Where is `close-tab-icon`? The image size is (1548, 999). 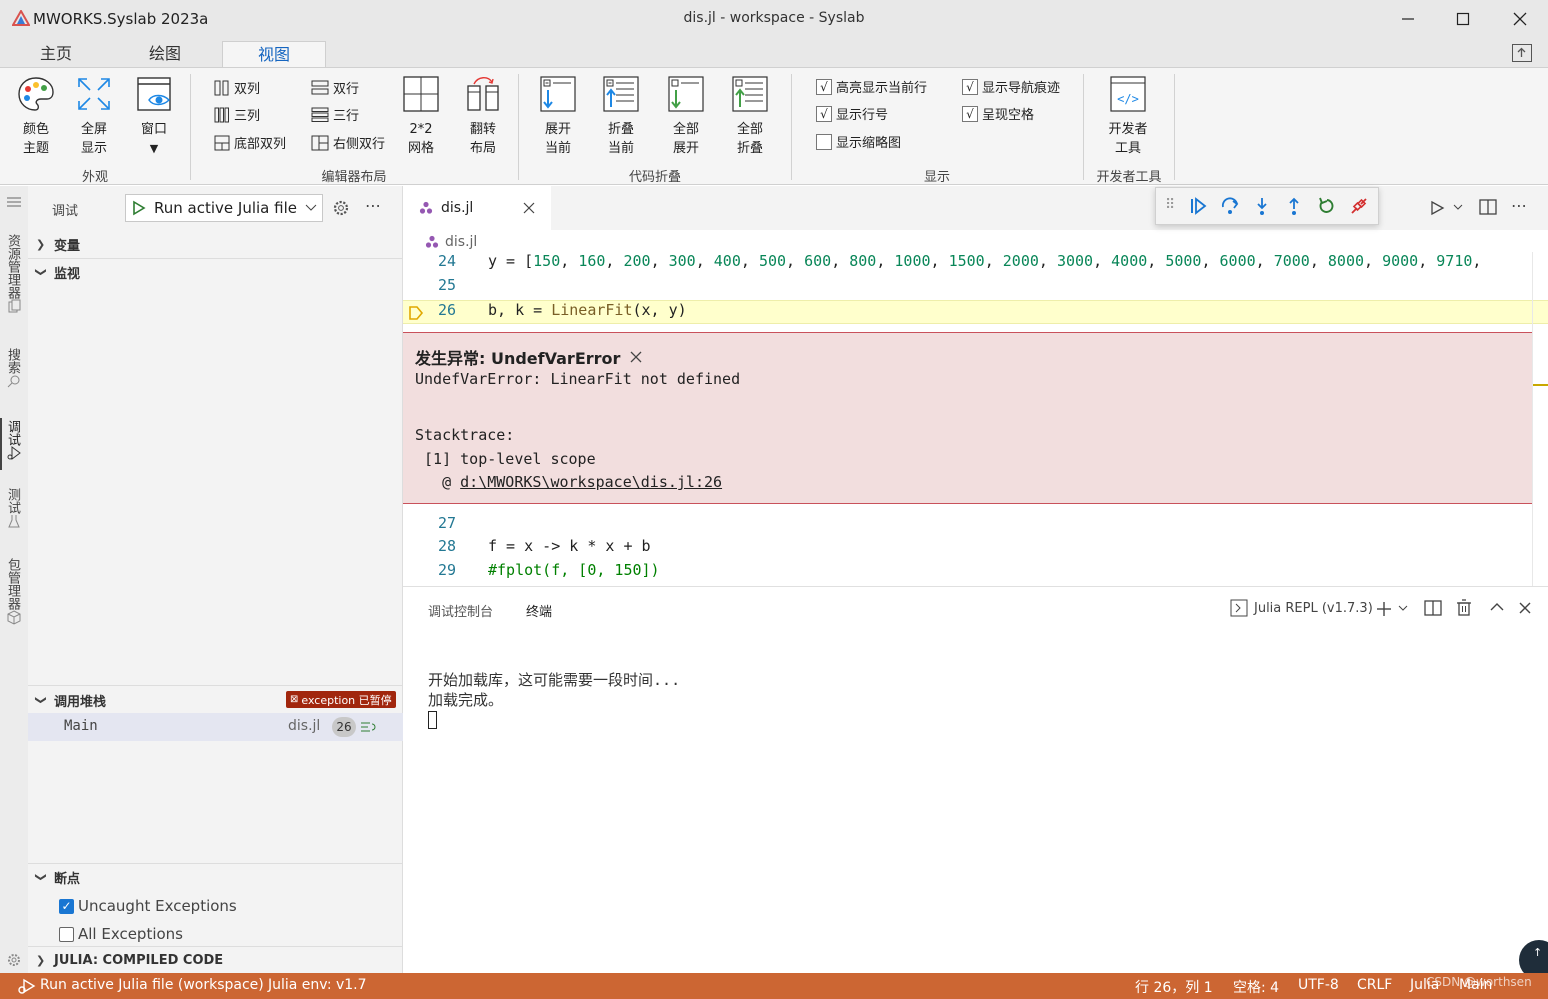 close-tab-icon is located at coordinates (529, 208).